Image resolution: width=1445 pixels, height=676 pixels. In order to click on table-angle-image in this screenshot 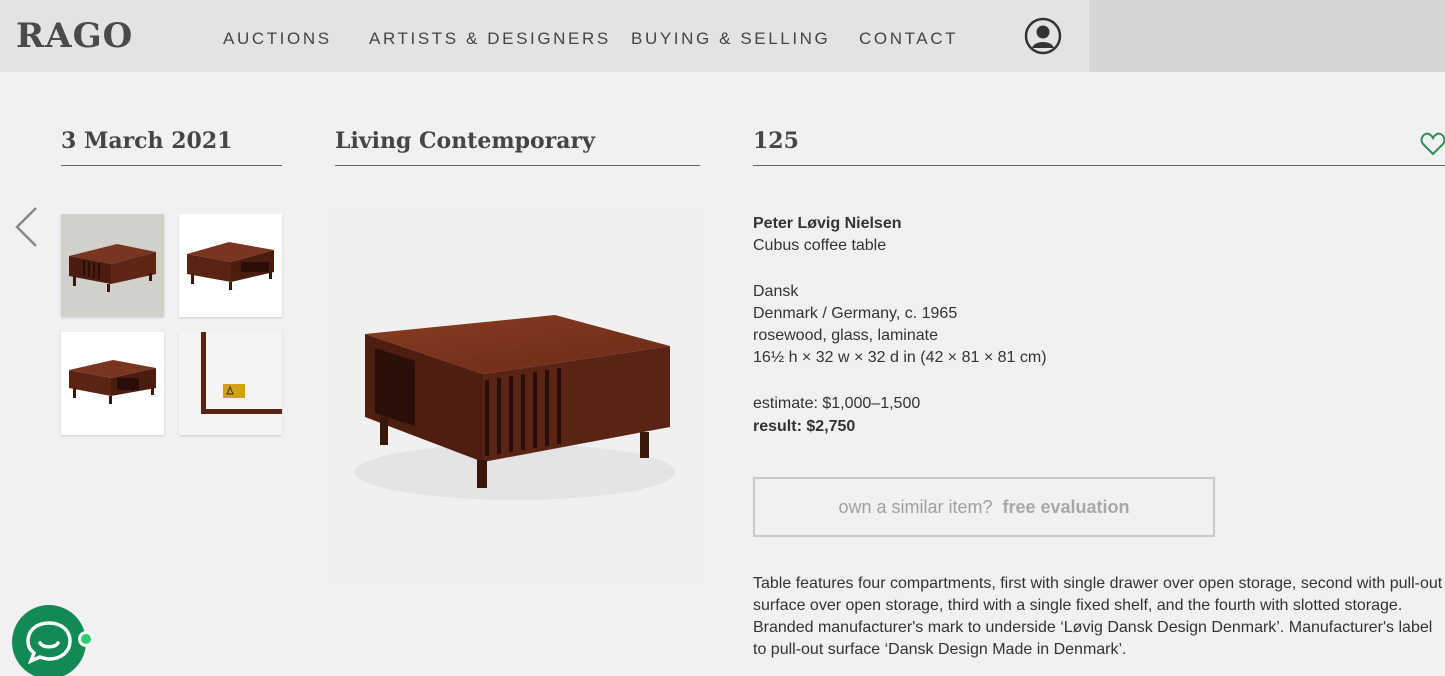, I will do `click(112, 382)`.